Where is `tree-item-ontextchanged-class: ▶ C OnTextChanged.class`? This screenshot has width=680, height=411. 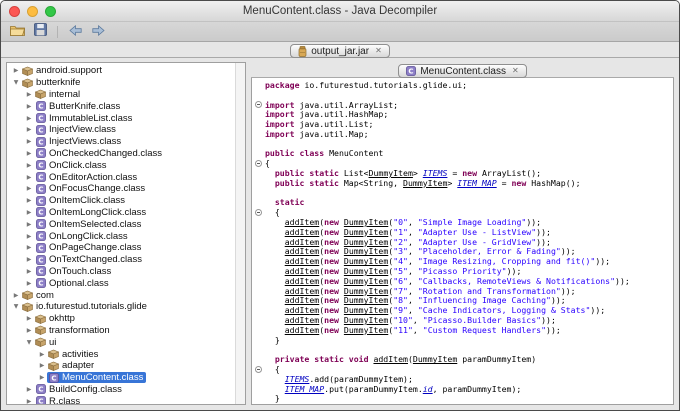 tree-item-ontextchanged-class: ▶ C OnTextChanged.class is located at coordinates (121, 260).